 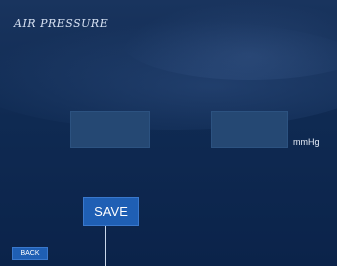 I want to click on save-indicator-line, so click(x=105, y=246).